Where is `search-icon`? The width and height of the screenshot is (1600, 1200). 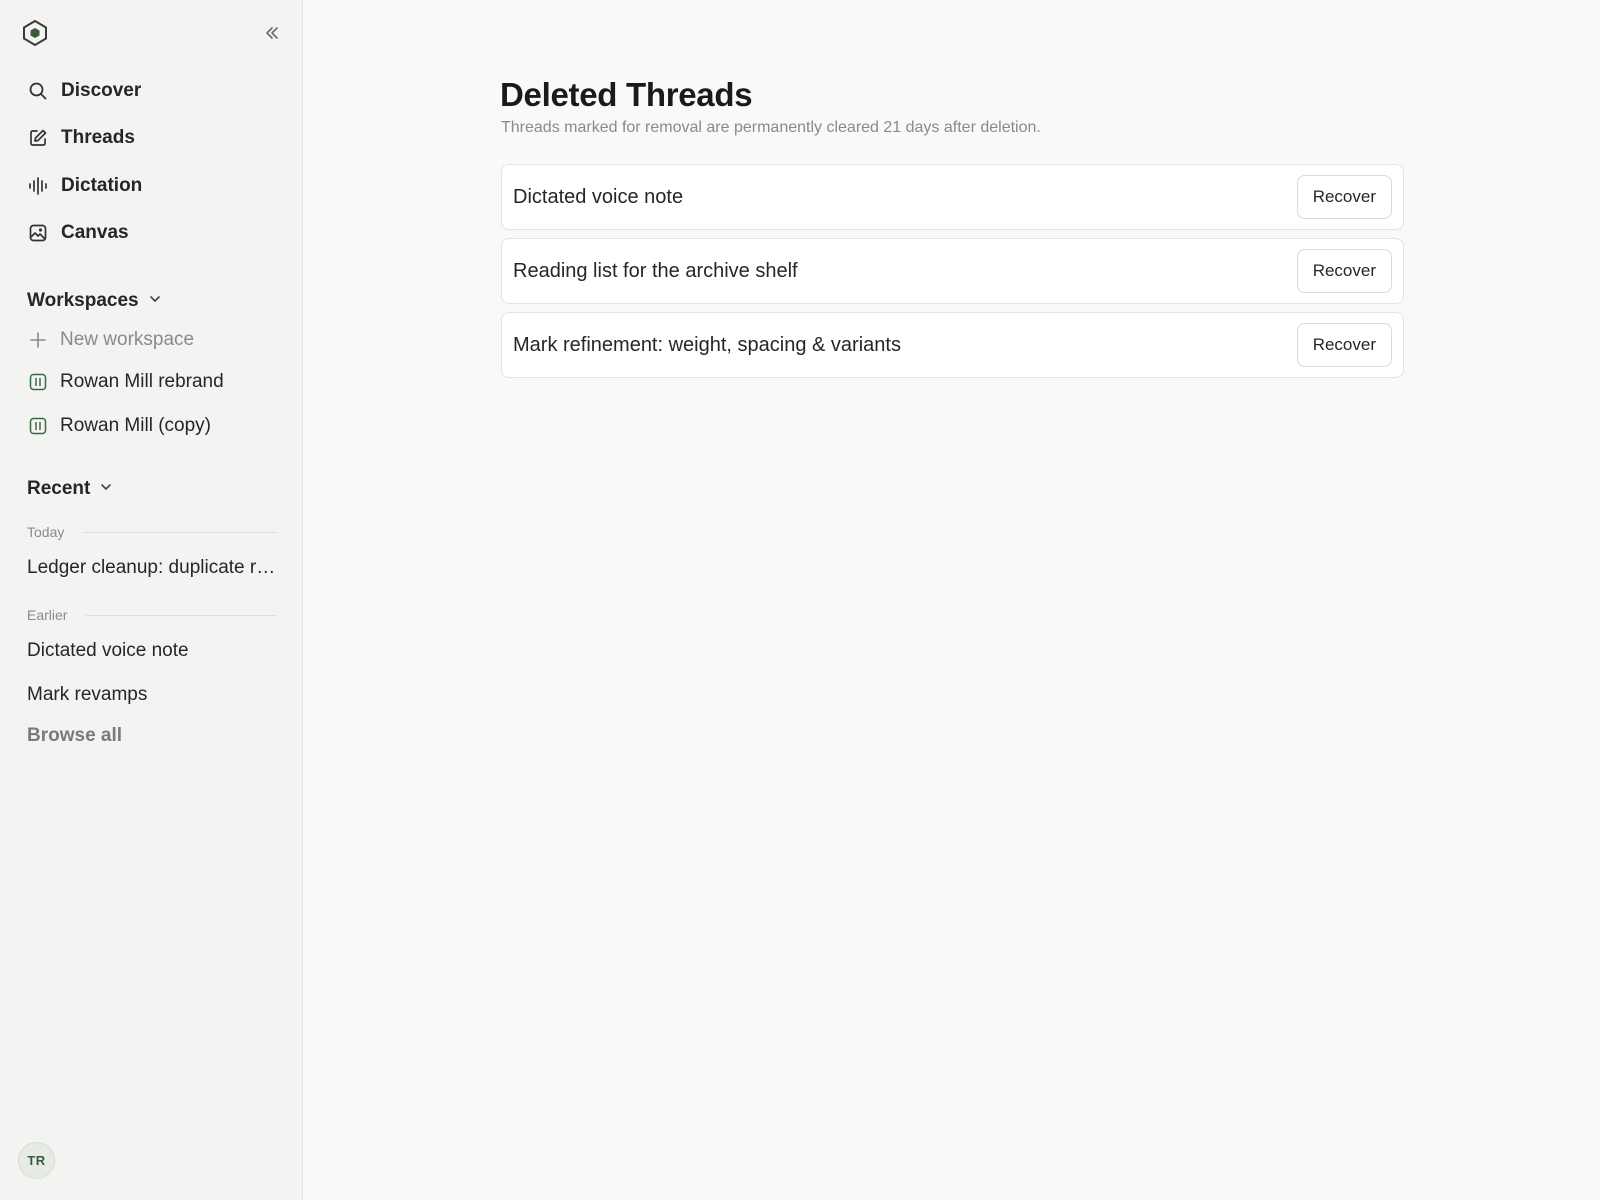 search-icon is located at coordinates (38, 91).